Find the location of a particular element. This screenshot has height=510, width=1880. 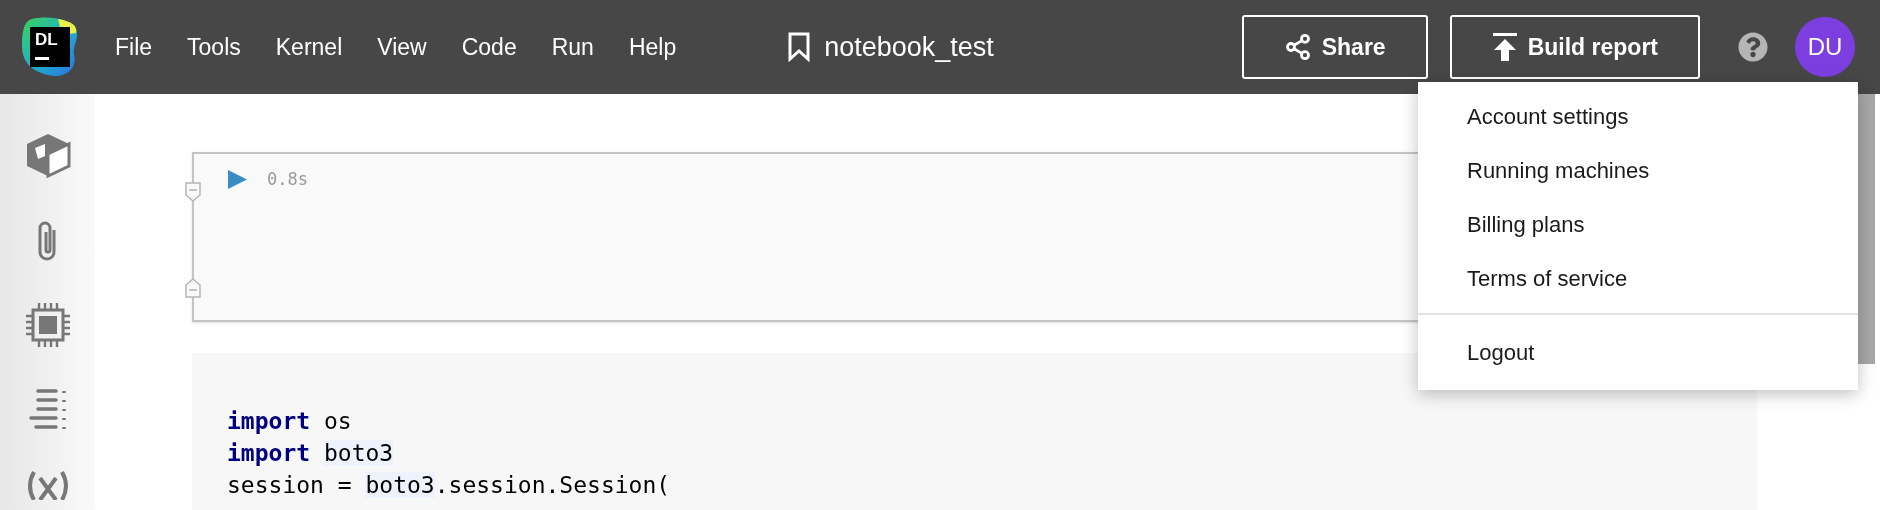

code-line: import os is located at coordinates (289, 421).